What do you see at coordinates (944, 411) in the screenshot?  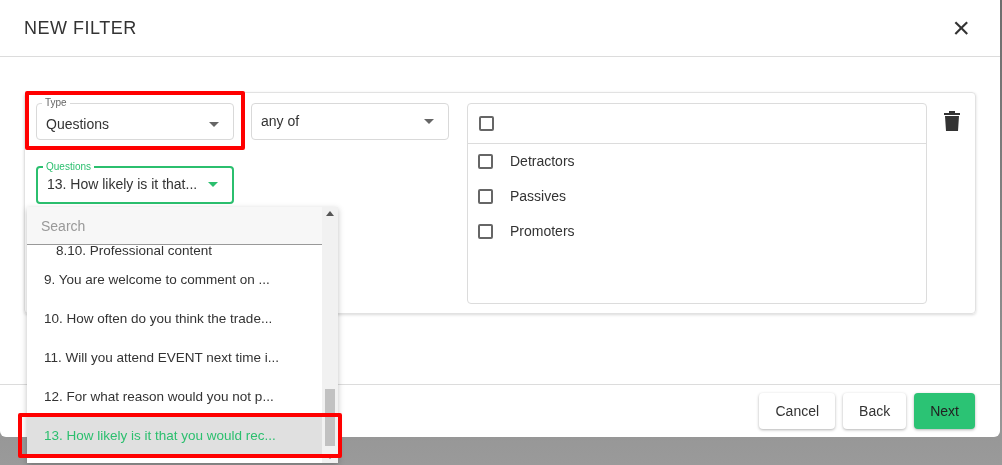 I see `next-button: Next` at bounding box center [944, 411].